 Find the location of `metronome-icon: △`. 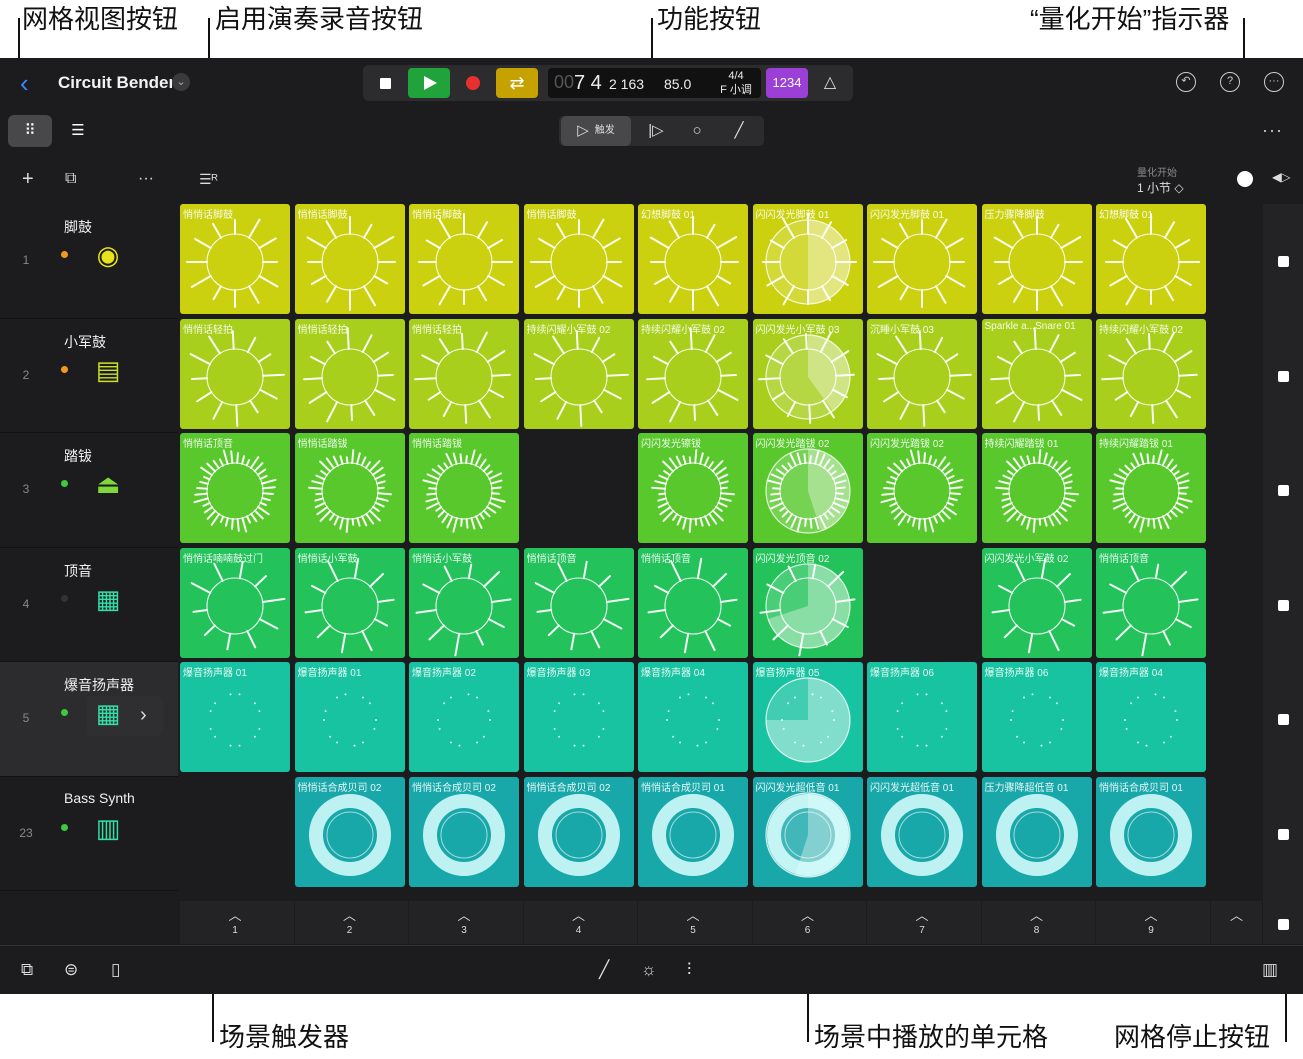

metronome-icon: △ is located at coordinates (830, 83).